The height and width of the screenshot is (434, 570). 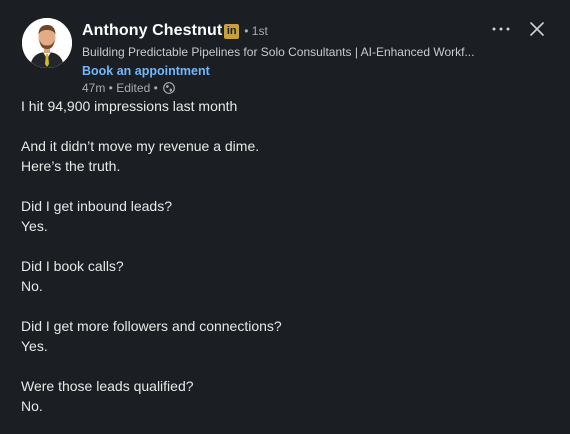 I want to click on close-icon, so click(x=537, y=29).